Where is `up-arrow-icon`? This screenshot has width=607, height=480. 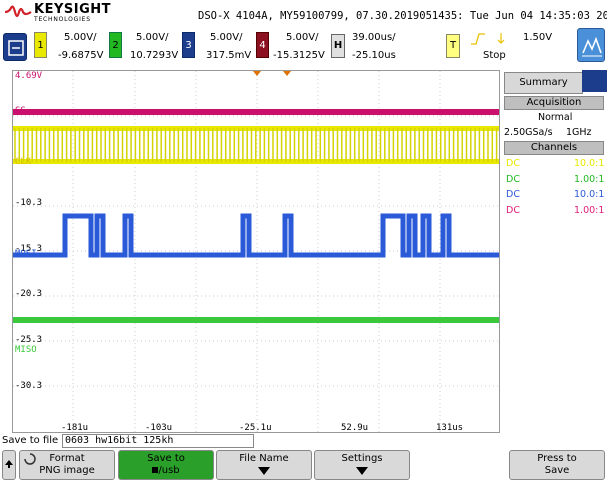
up-arrow-icon is located at coordinates (9, 464).